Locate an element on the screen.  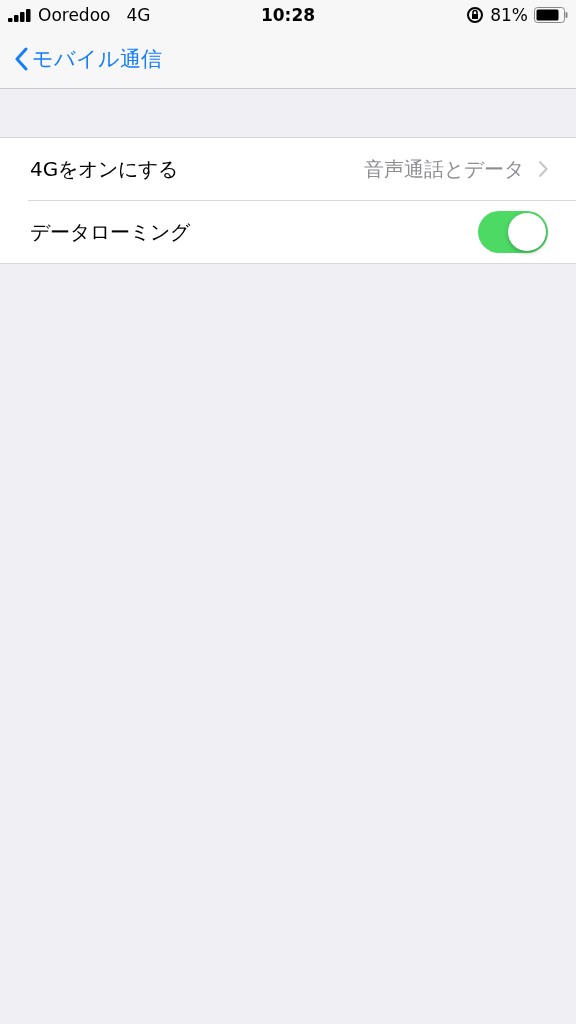
back-button: モバイル通信 is located at coordinates (88, 59).